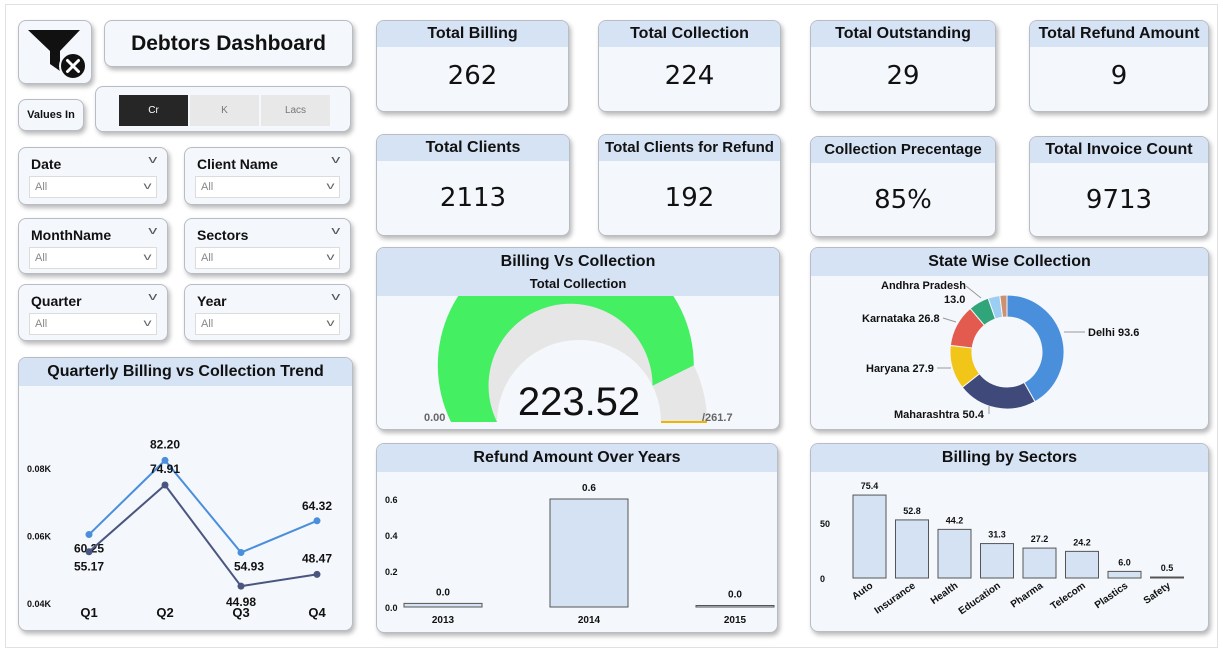 Image resolution: width=1223 pixels, height=652 pixels. Describe the element at coordinates (997, 535) in the screenshot. I see `data-label: 31.3` at that location.